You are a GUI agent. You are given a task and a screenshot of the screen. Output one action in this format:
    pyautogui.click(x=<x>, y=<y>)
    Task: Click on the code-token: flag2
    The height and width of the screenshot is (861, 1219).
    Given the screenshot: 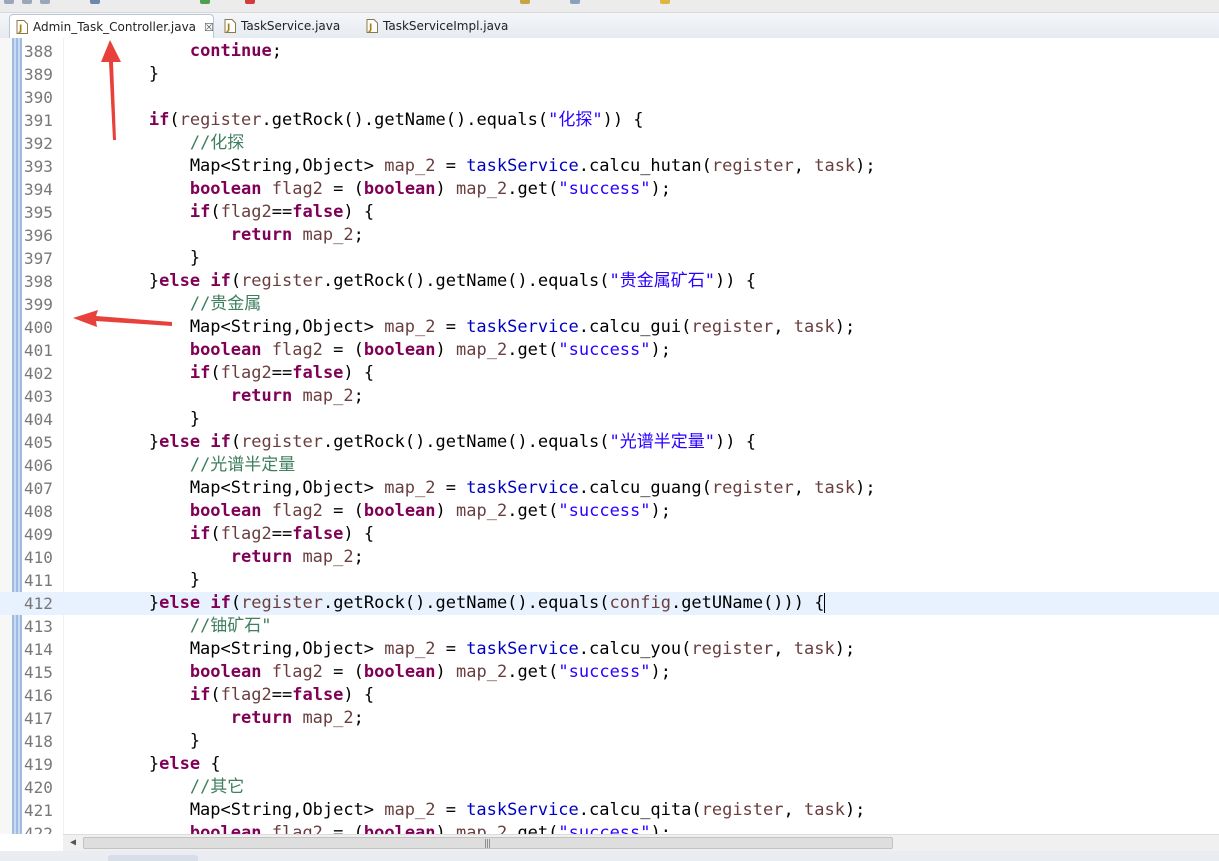 What is the action you would take?
    pyautogui.click(x=246, y=373)
    